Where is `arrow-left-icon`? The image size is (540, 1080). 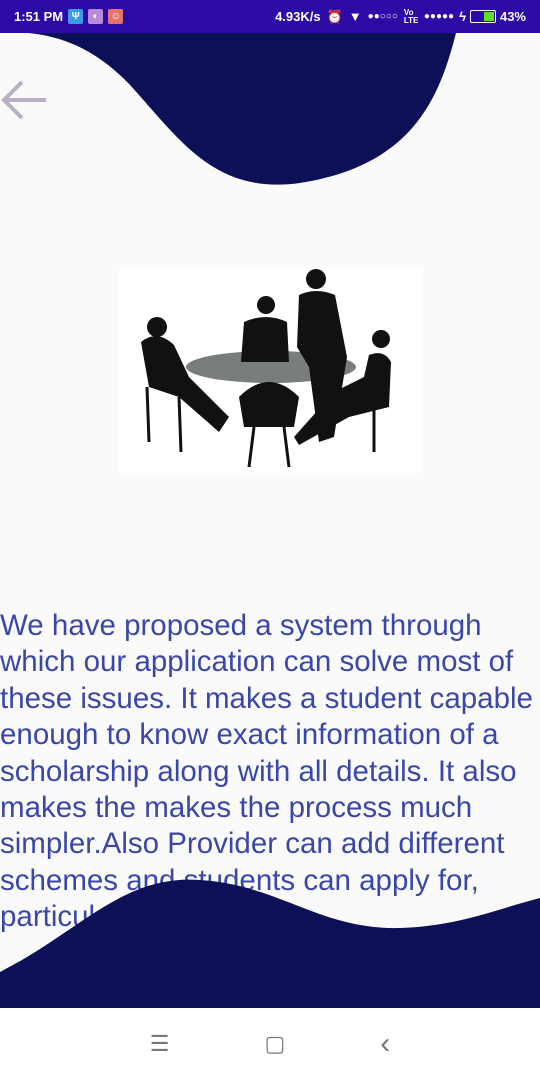 arrow-left-icon is located at coordinates (23, 100).